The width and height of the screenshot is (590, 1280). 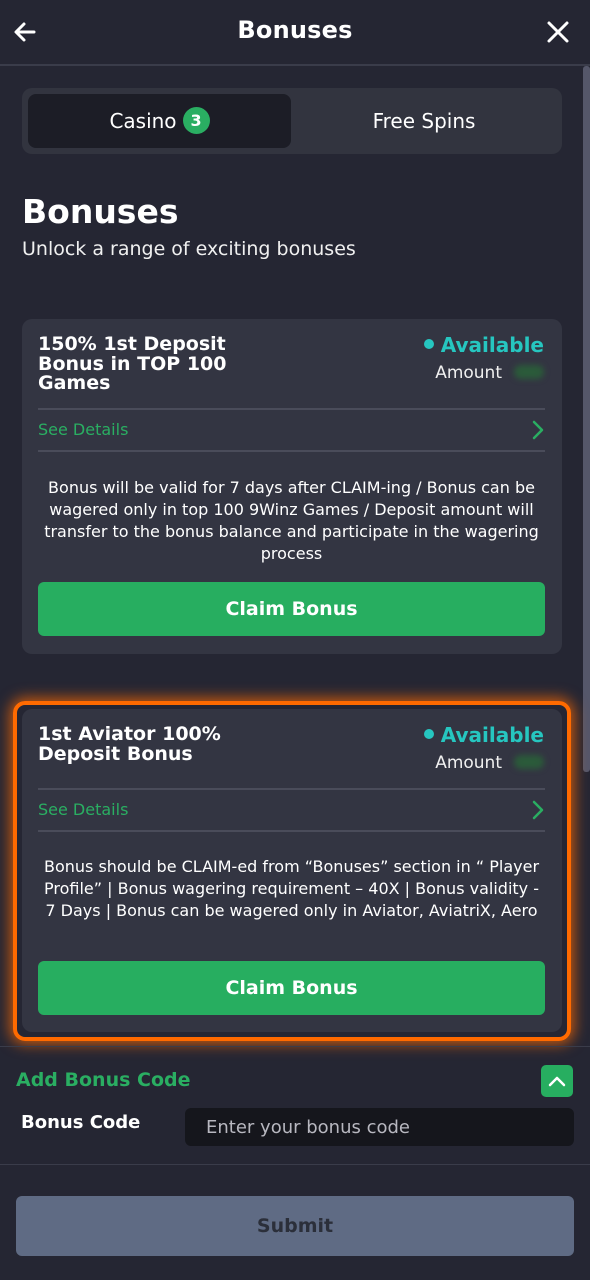 I want to click on tab-casino: Casino 3, so click(x=159, y=121).